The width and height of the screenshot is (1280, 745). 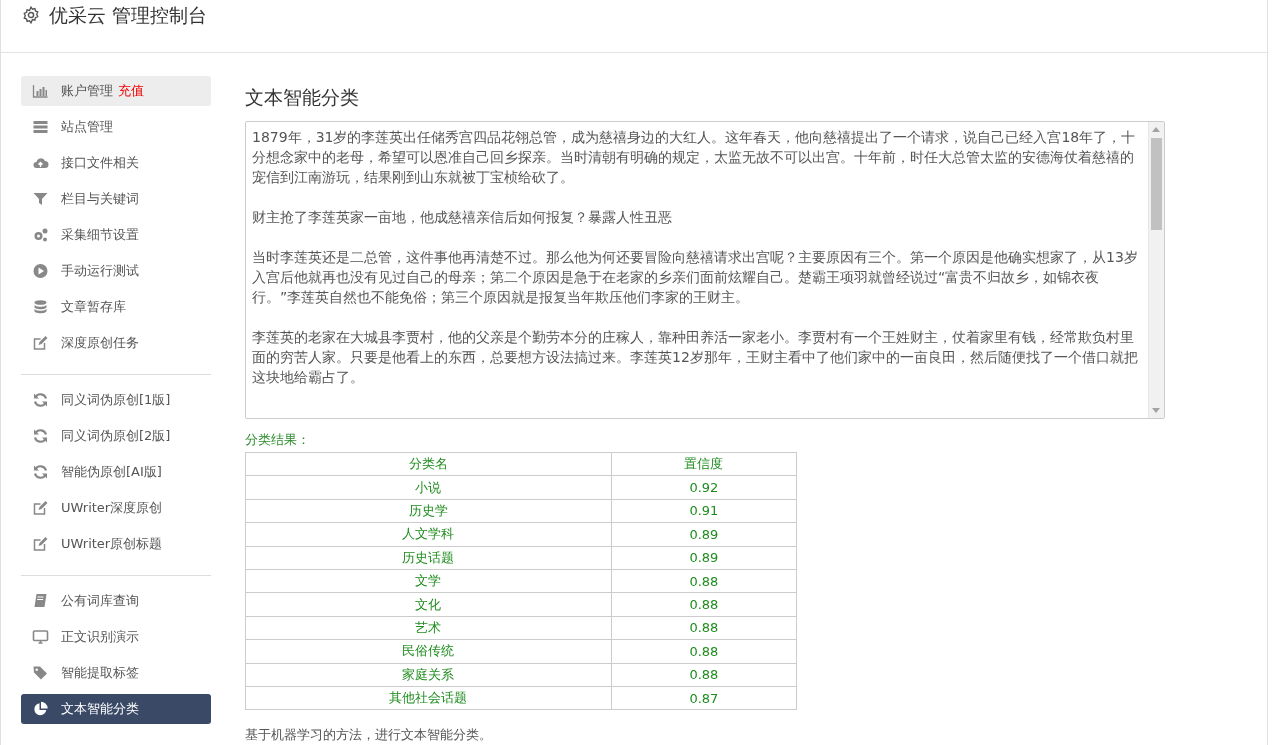 I want to click on sidebar-item: 栏目与关键词, so click(x=116, y=199).